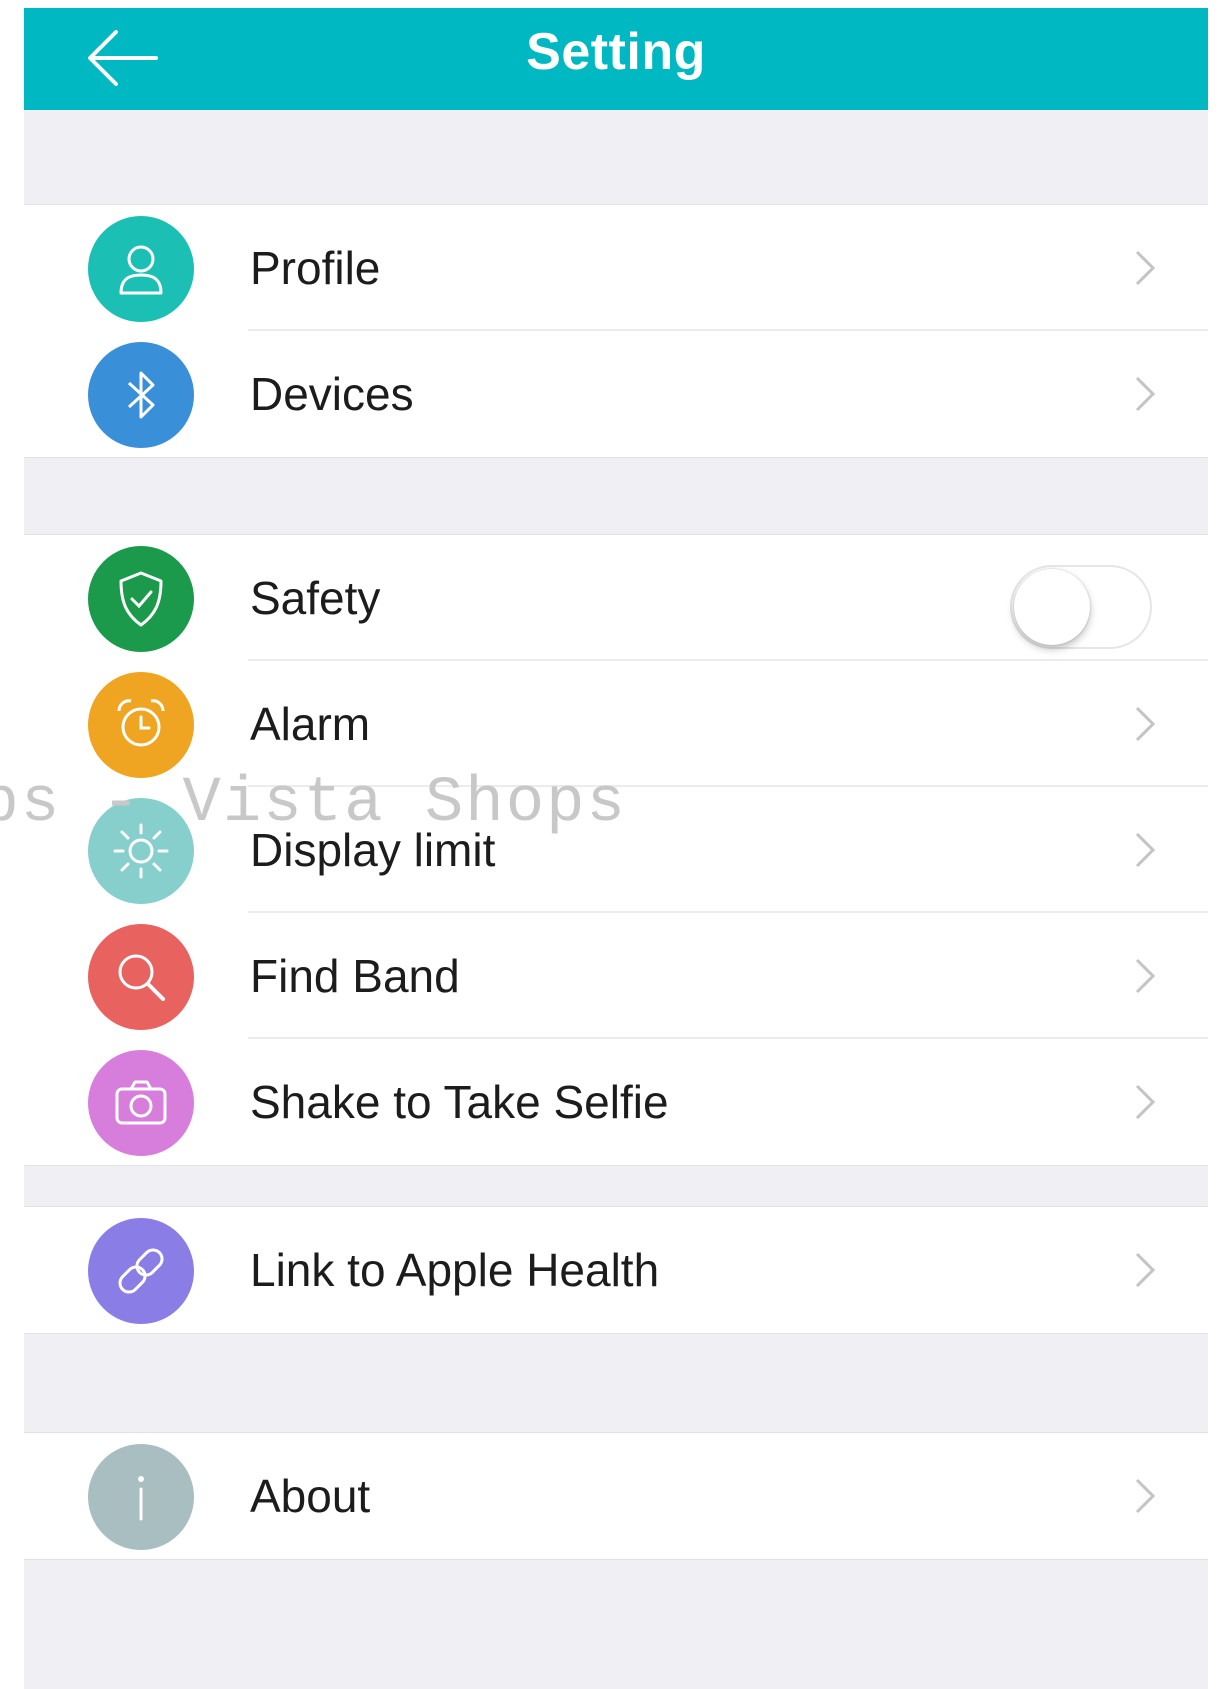 Image resolution: width=1221 pixels, height=1689 pixels. What do you see at coordinates (141, 851) in the screenshot?
I see `sun-icon` at bounding box center [141, 851].